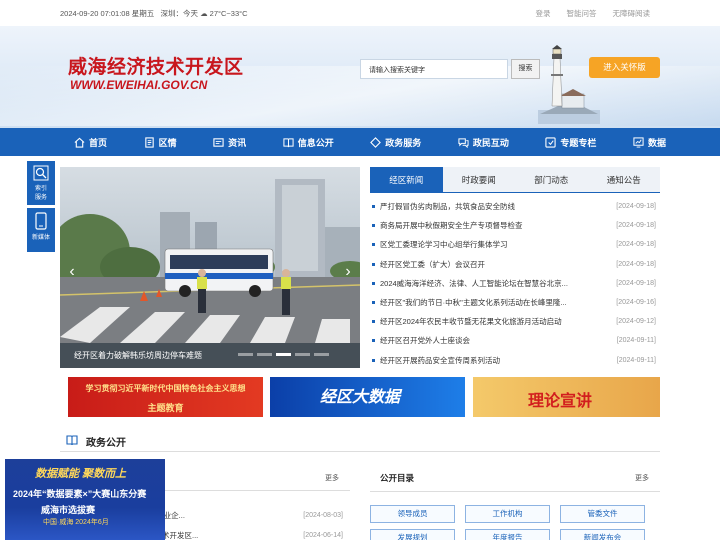 The image size is (720, 540). I want to click on nav-item-home: 首页, so click(90, 142).